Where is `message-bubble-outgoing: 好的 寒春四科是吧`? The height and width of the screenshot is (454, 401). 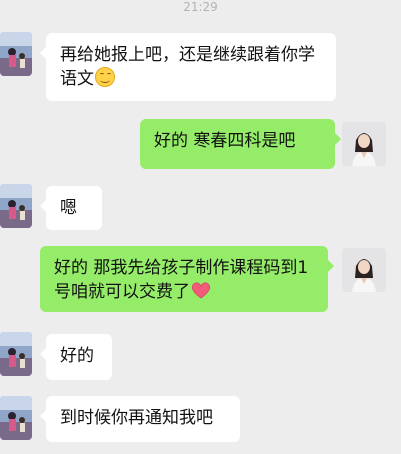
message-bubble-outgoing: 好的 寒春四科是吧 is located at coordinates (240, 144).